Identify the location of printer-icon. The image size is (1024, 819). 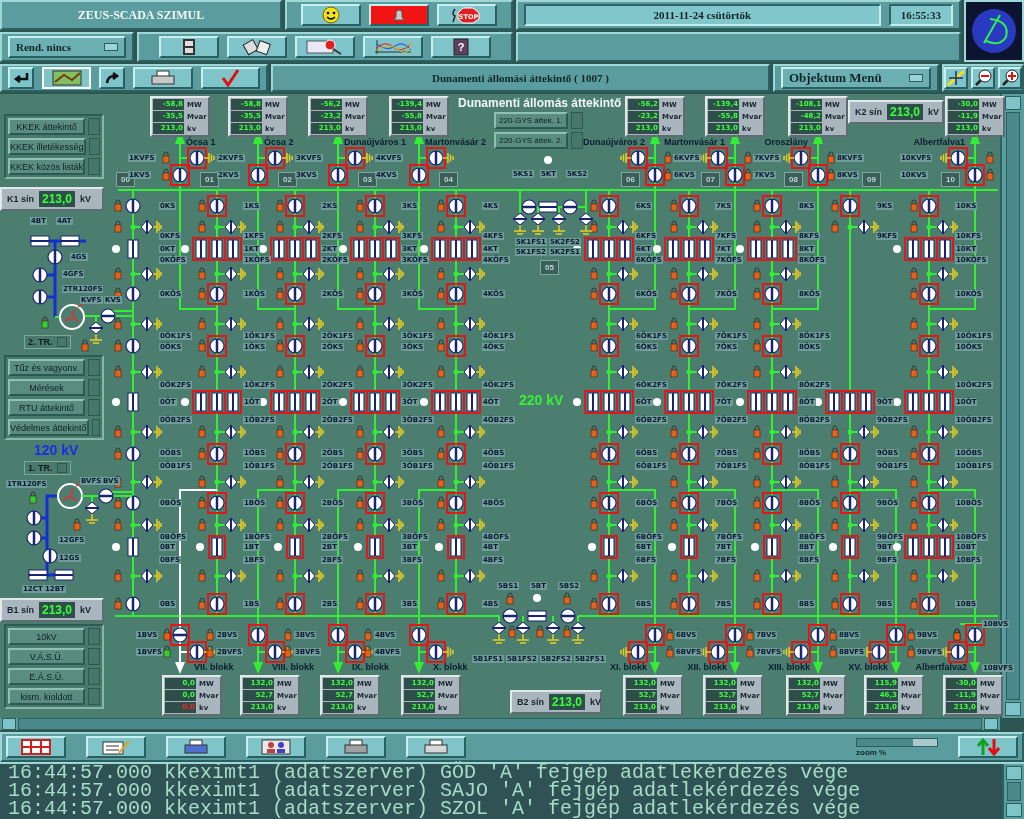
(356, 747).